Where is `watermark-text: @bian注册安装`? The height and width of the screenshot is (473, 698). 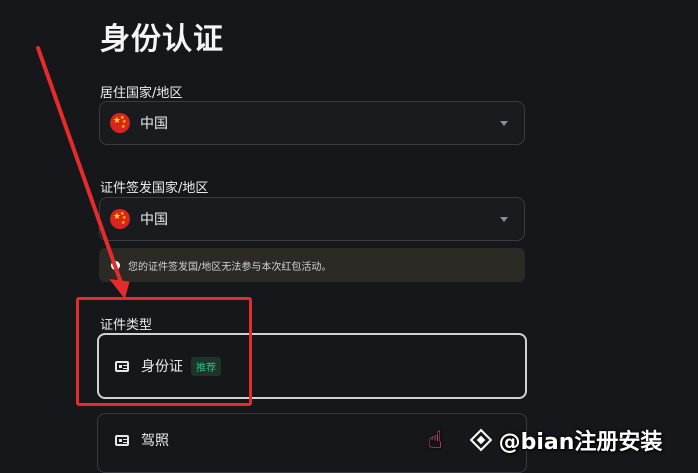 watermark-text: @bian注册安装 is located at coordinates (580, 442).